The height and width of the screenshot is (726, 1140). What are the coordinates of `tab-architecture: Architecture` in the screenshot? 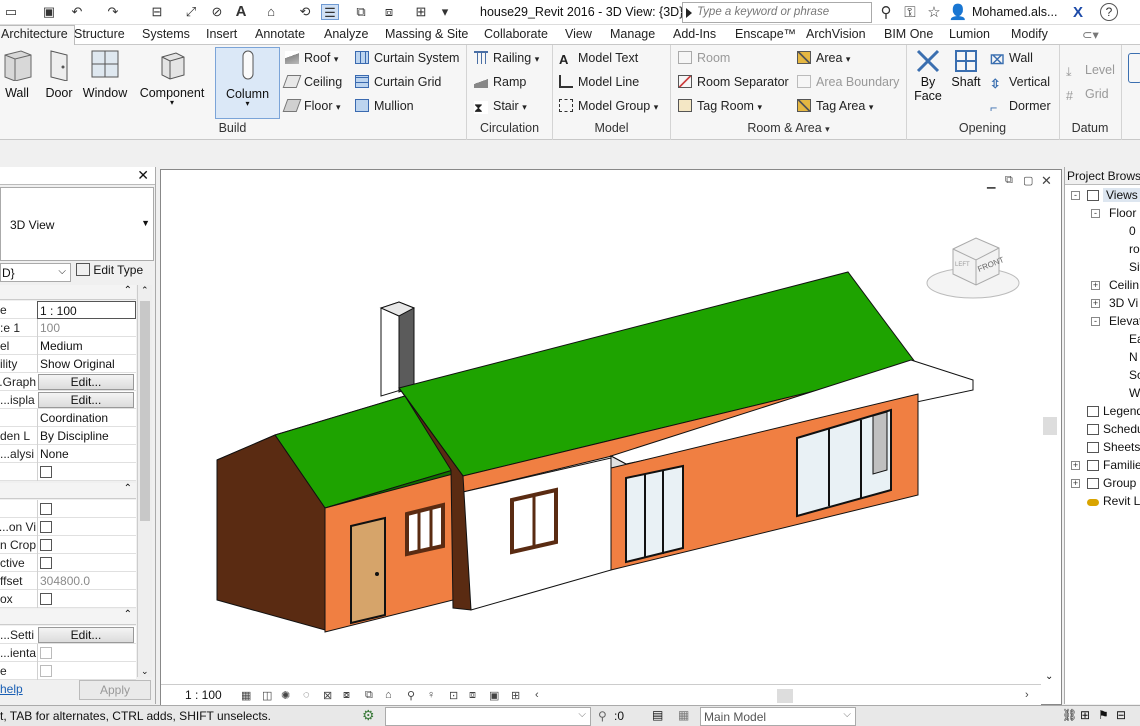 It's located at (37, 35).